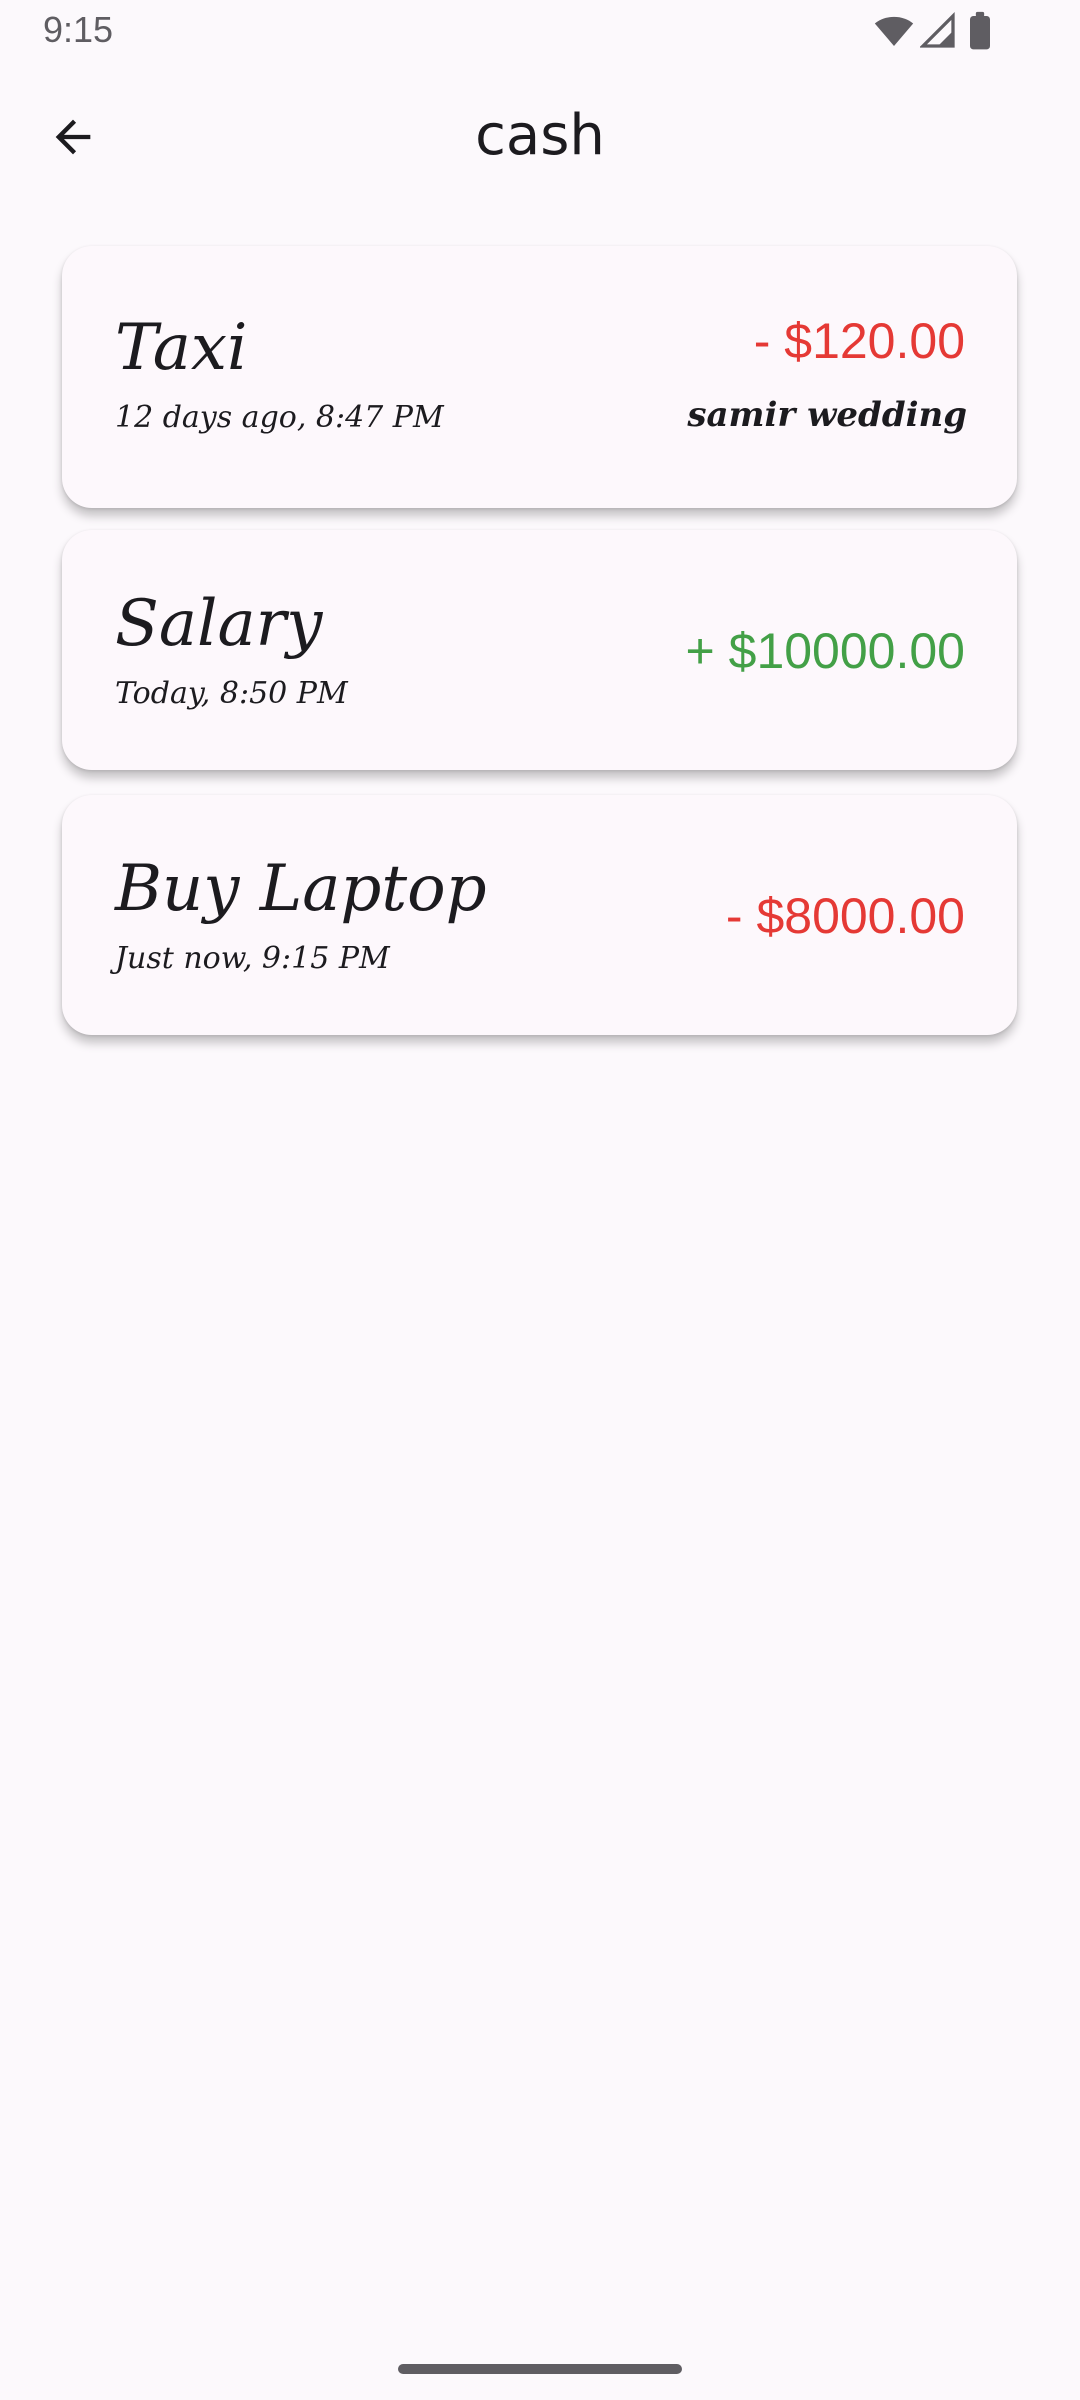 This screenshot has width=1080, height=2400. I want to click on transaction-amount: - $8000.00, so click(845, 916).